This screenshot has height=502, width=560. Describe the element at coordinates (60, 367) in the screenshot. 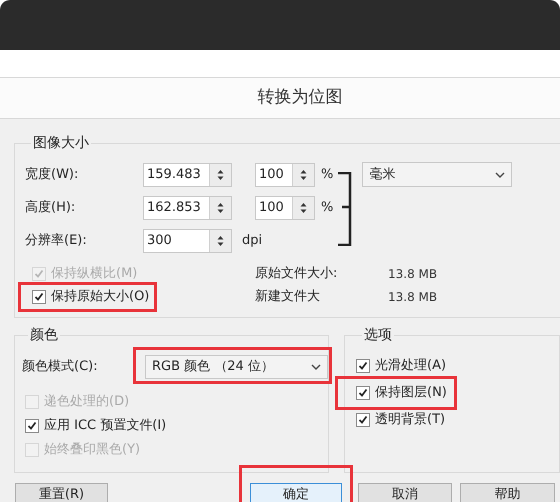

I see `field-label: 颜色模式(C):` at that location.